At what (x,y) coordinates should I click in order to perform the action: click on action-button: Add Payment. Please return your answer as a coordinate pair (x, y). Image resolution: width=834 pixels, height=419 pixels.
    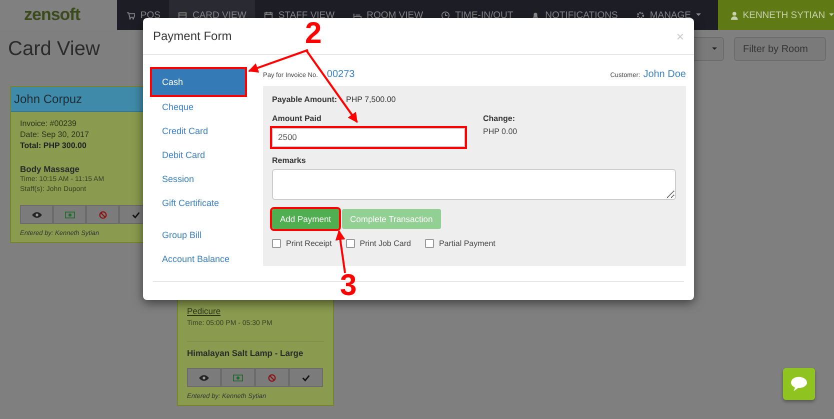
    Looking at the image, I should click on (306, 218).